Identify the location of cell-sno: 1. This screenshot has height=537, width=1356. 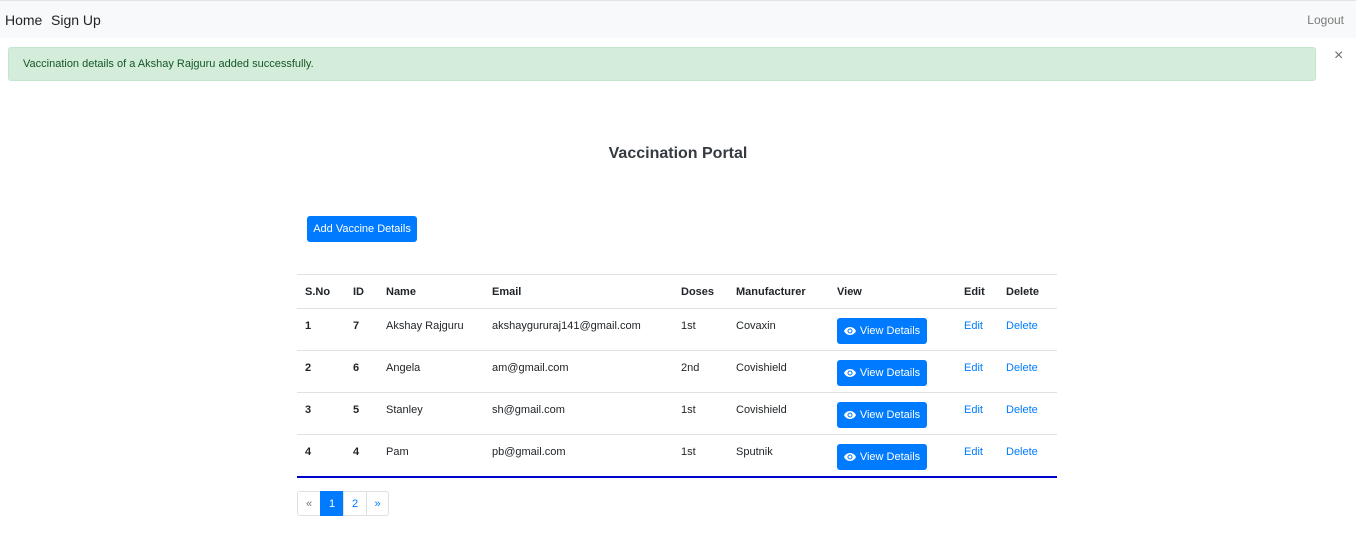
(321, 329).